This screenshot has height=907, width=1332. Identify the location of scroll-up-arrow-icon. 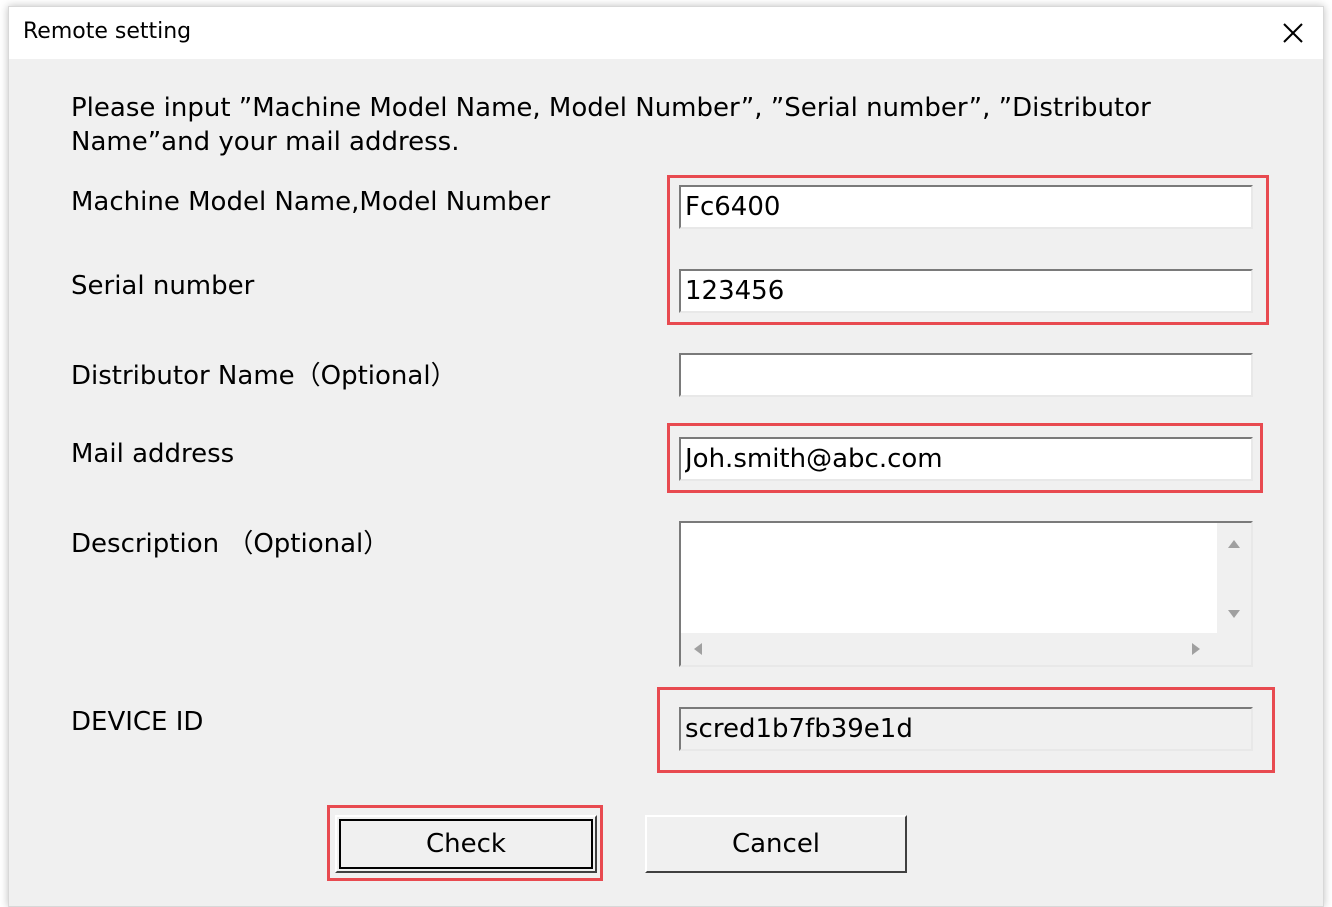
(1234, 544).